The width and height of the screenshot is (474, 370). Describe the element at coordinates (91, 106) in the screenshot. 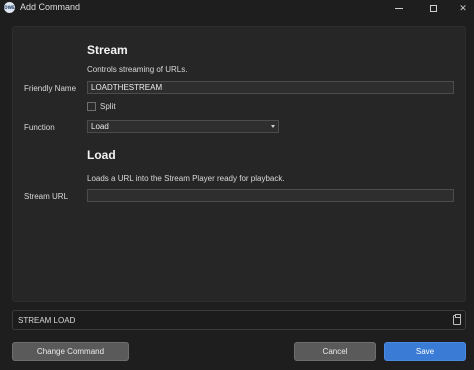

I see `split-checkbox` at that location.